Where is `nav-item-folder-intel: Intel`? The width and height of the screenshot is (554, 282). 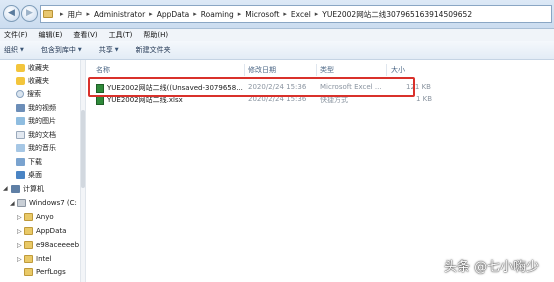 nav-item-folder-intel: Intel is located at coordinates (38, 259).